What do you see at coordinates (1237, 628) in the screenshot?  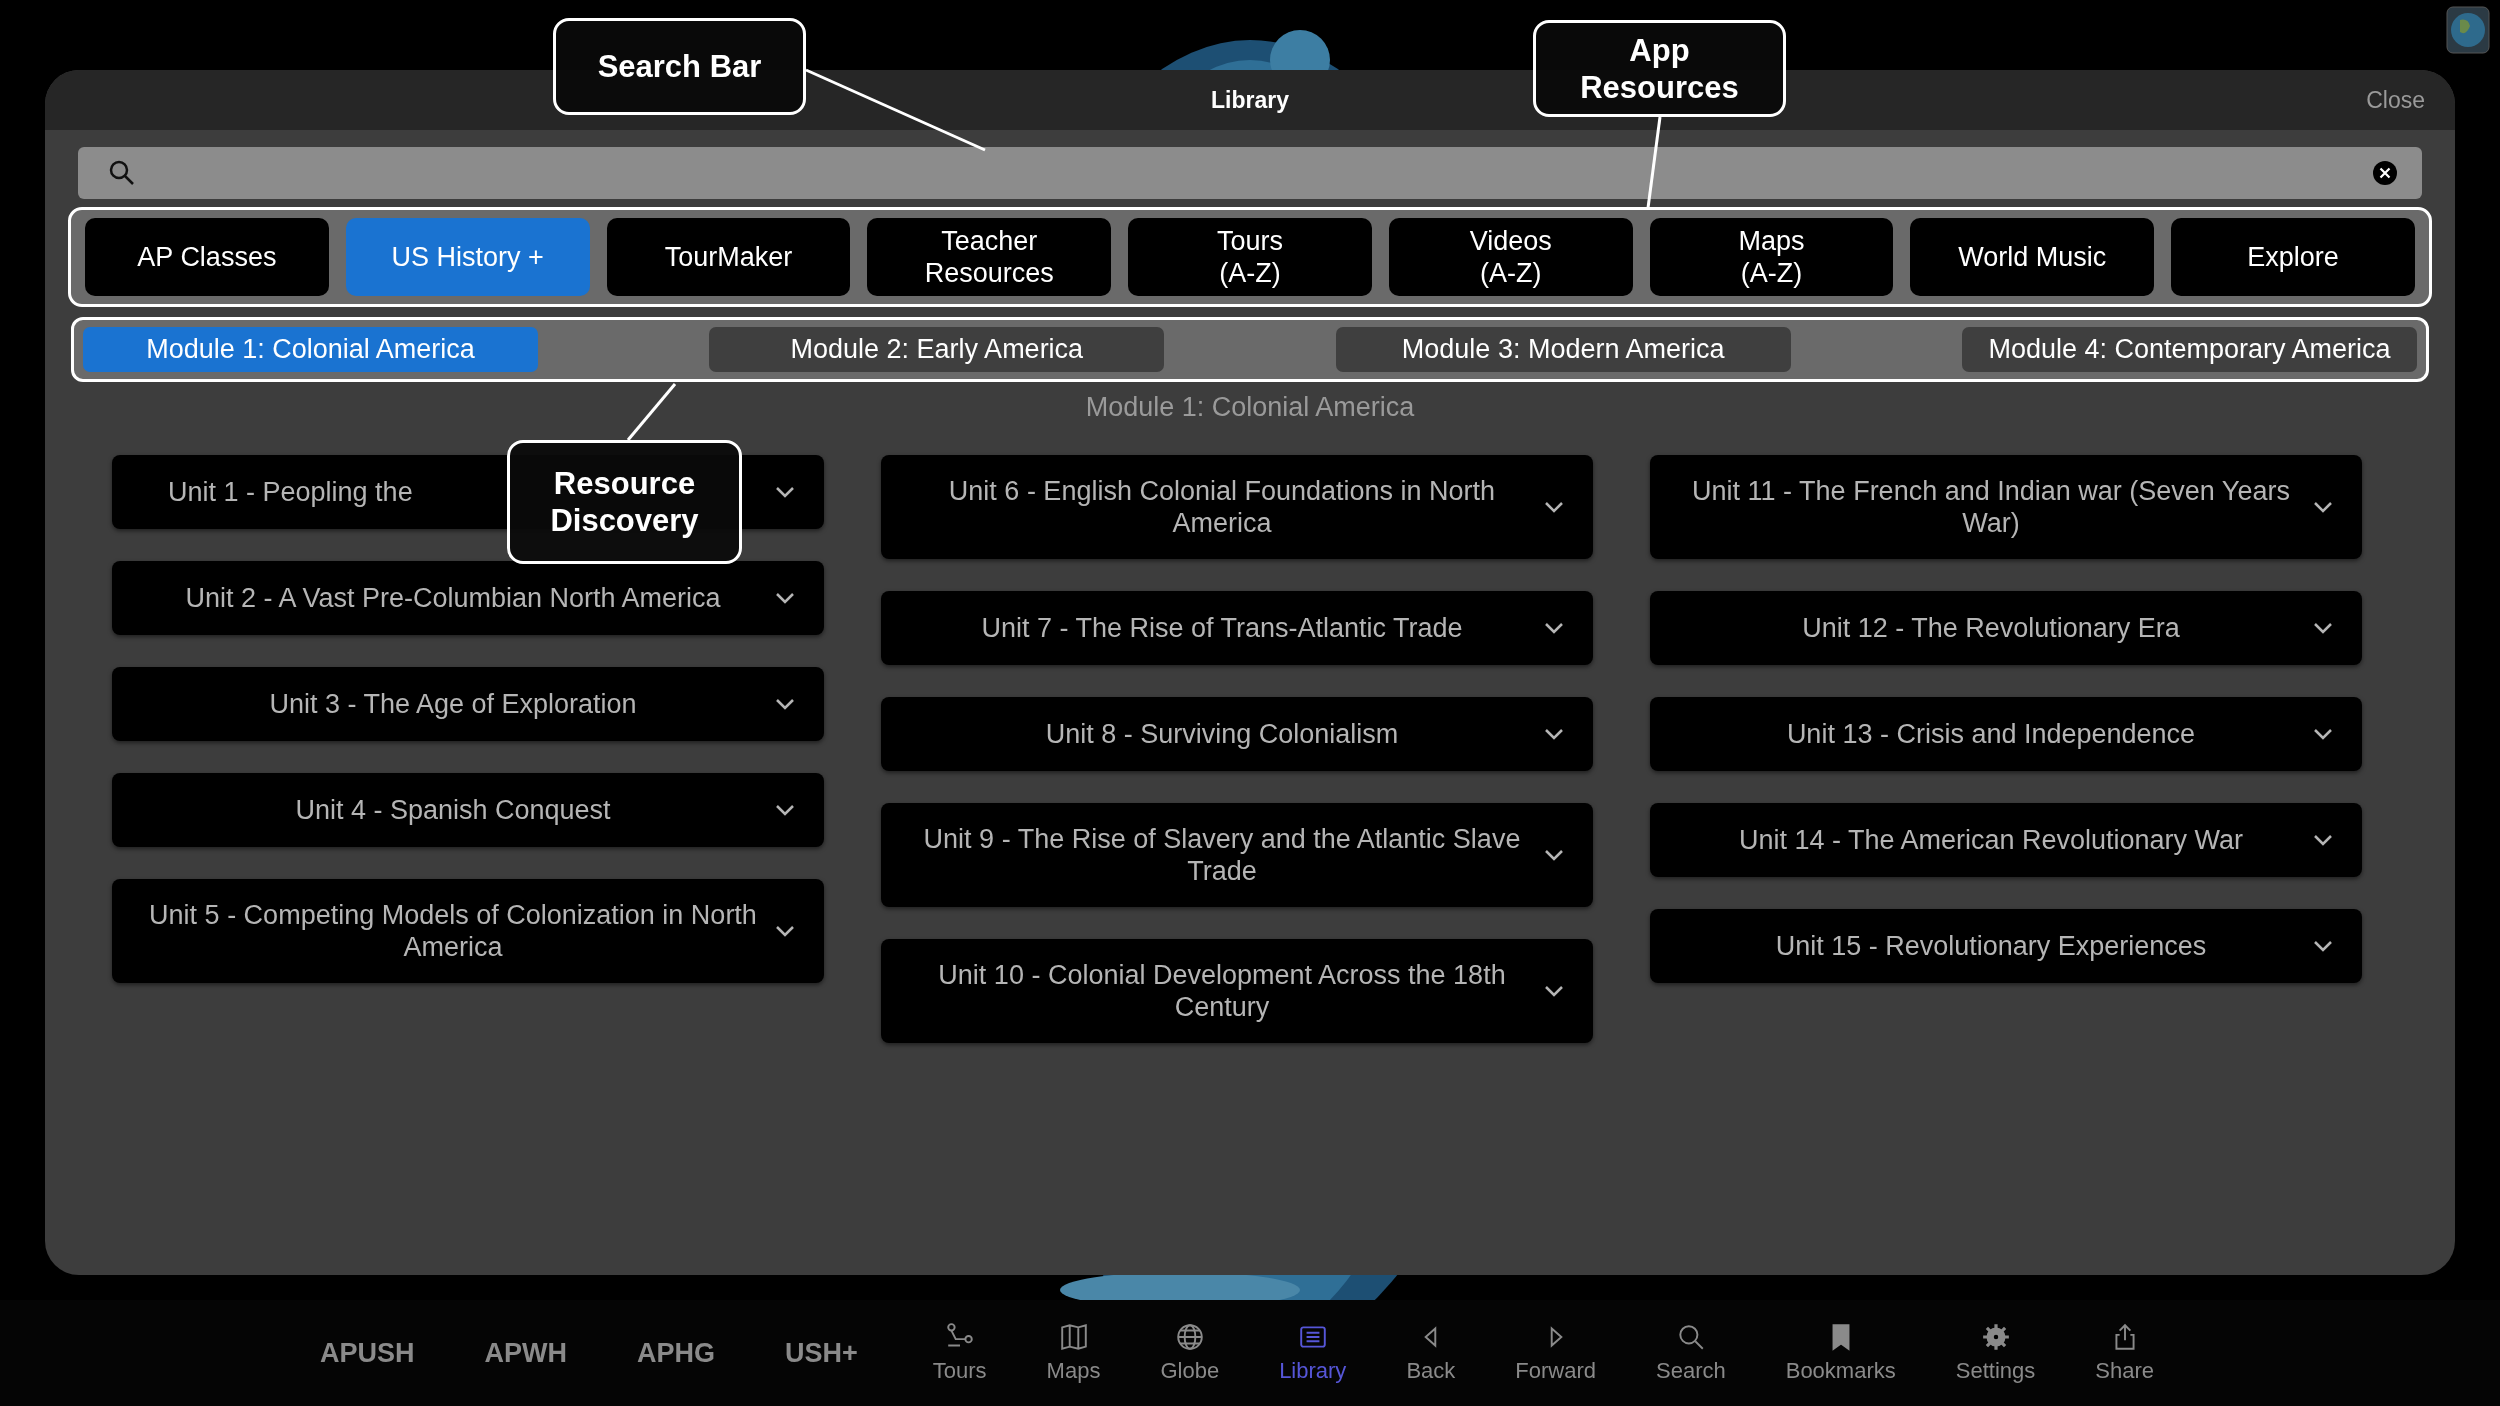 I see `unit-dropdown: Unit 7 - The Rise of Trans-Atlantic Trade` at bounding box center [1237, 628].